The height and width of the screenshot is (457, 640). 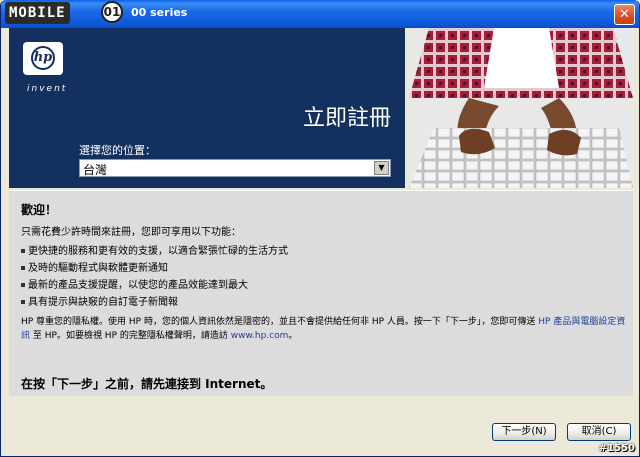 I want to click on close-button: ✕, so click(x=624, y=14).